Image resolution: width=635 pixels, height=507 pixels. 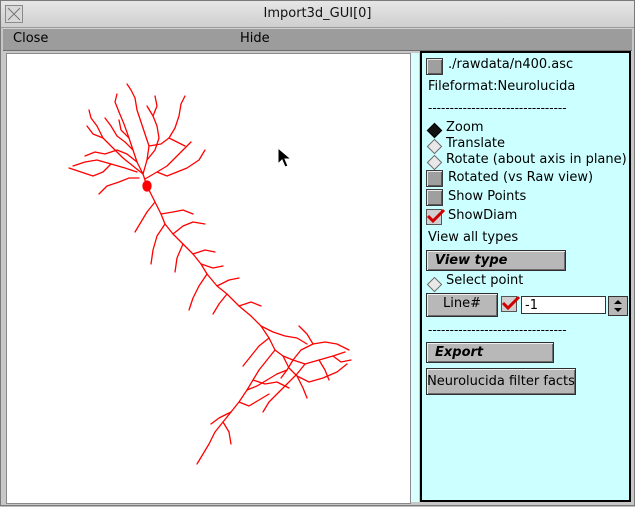 I want to click on file-select-button, so click(x=434, y=66).